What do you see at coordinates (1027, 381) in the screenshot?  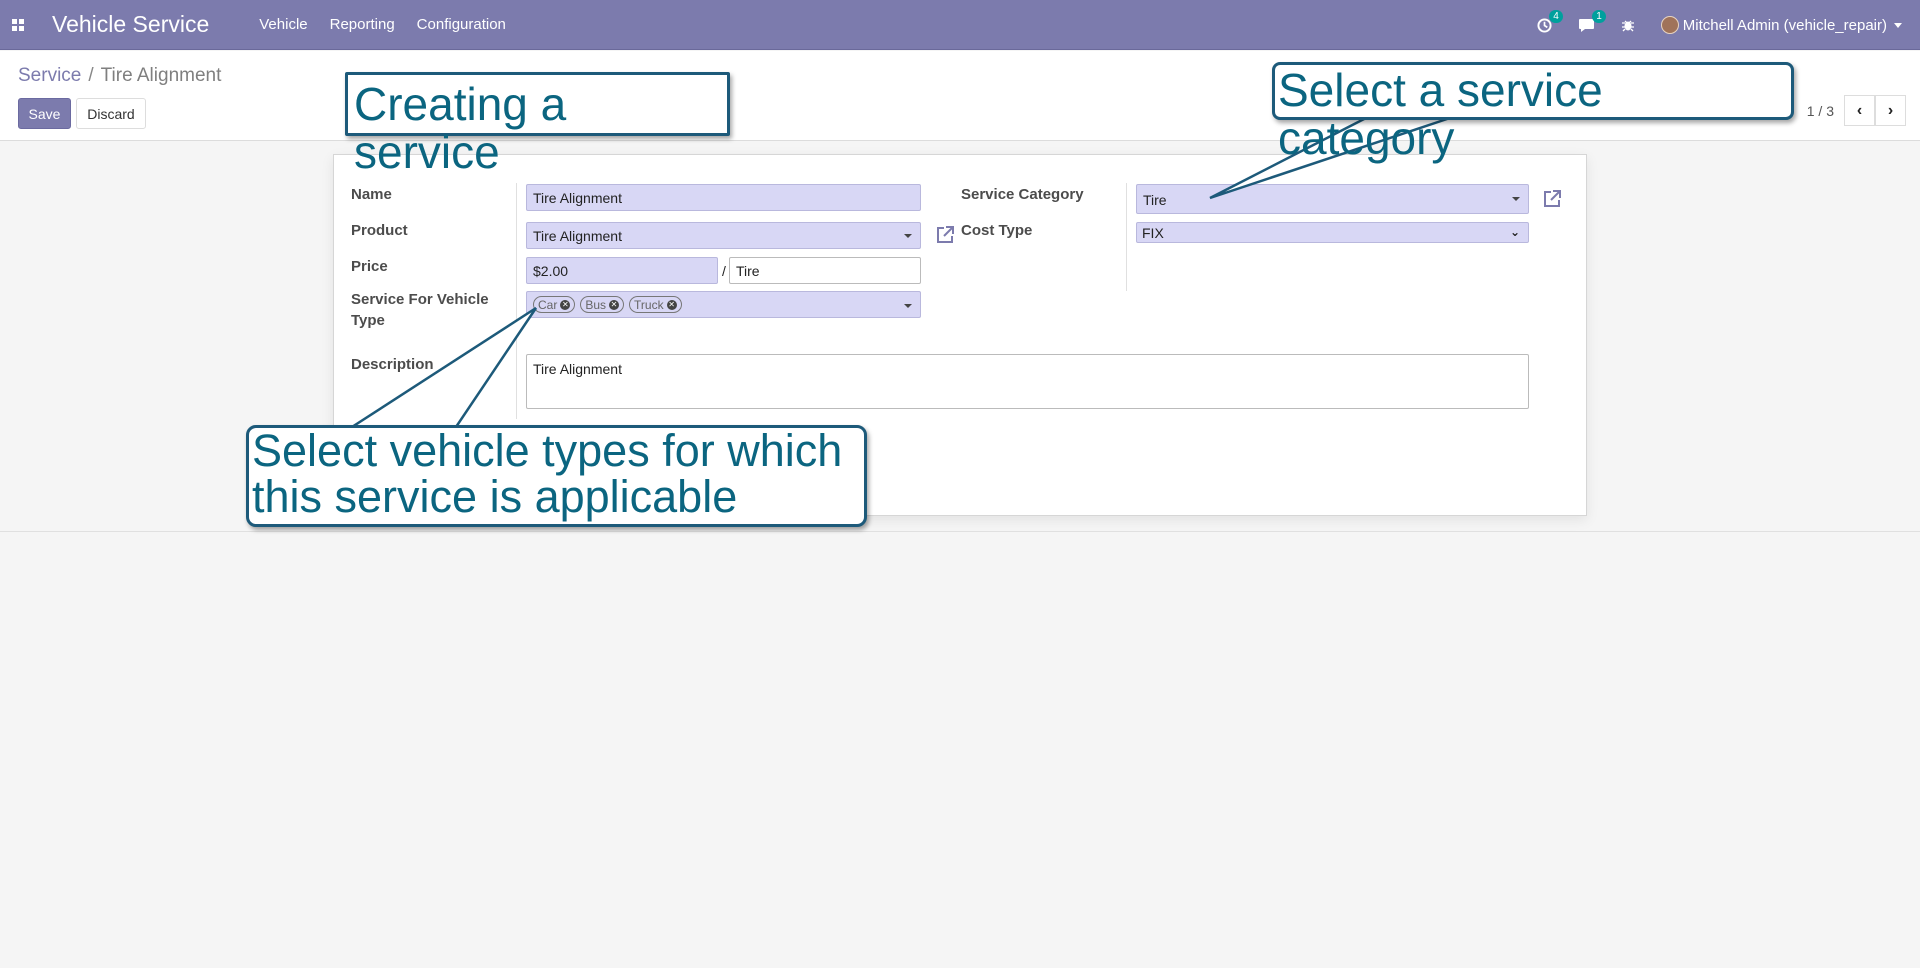 I see `description-textarea: Tire Alignment` at bounding box center [1027, 381].